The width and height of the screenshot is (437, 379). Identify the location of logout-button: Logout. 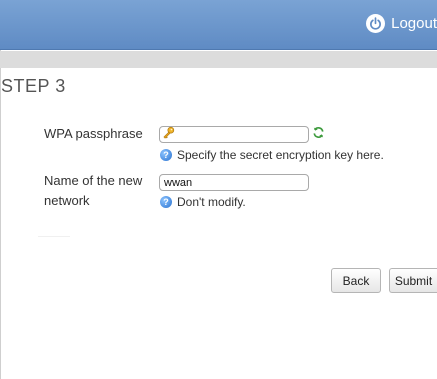
(401, 23).